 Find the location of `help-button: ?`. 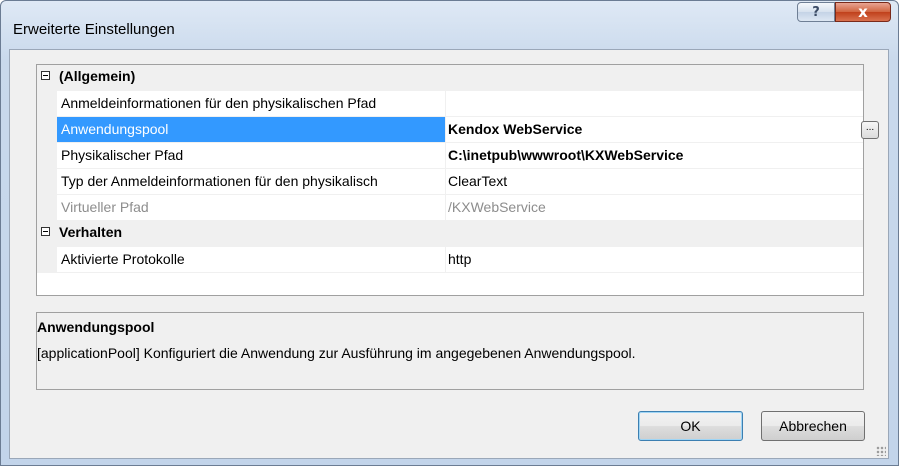

help-button: ? is located at coordinates (816, 12).